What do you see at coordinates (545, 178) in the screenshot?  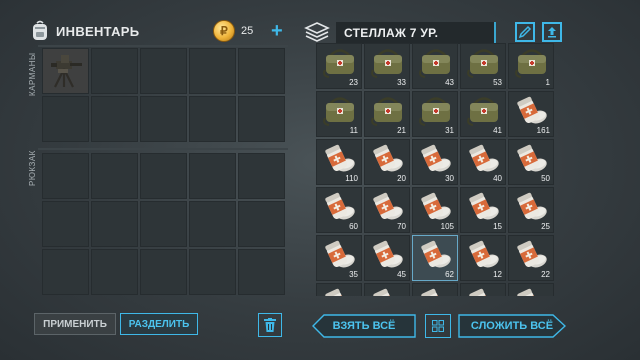 I see `item-quantity: 50` at bounding box center [545, 178].